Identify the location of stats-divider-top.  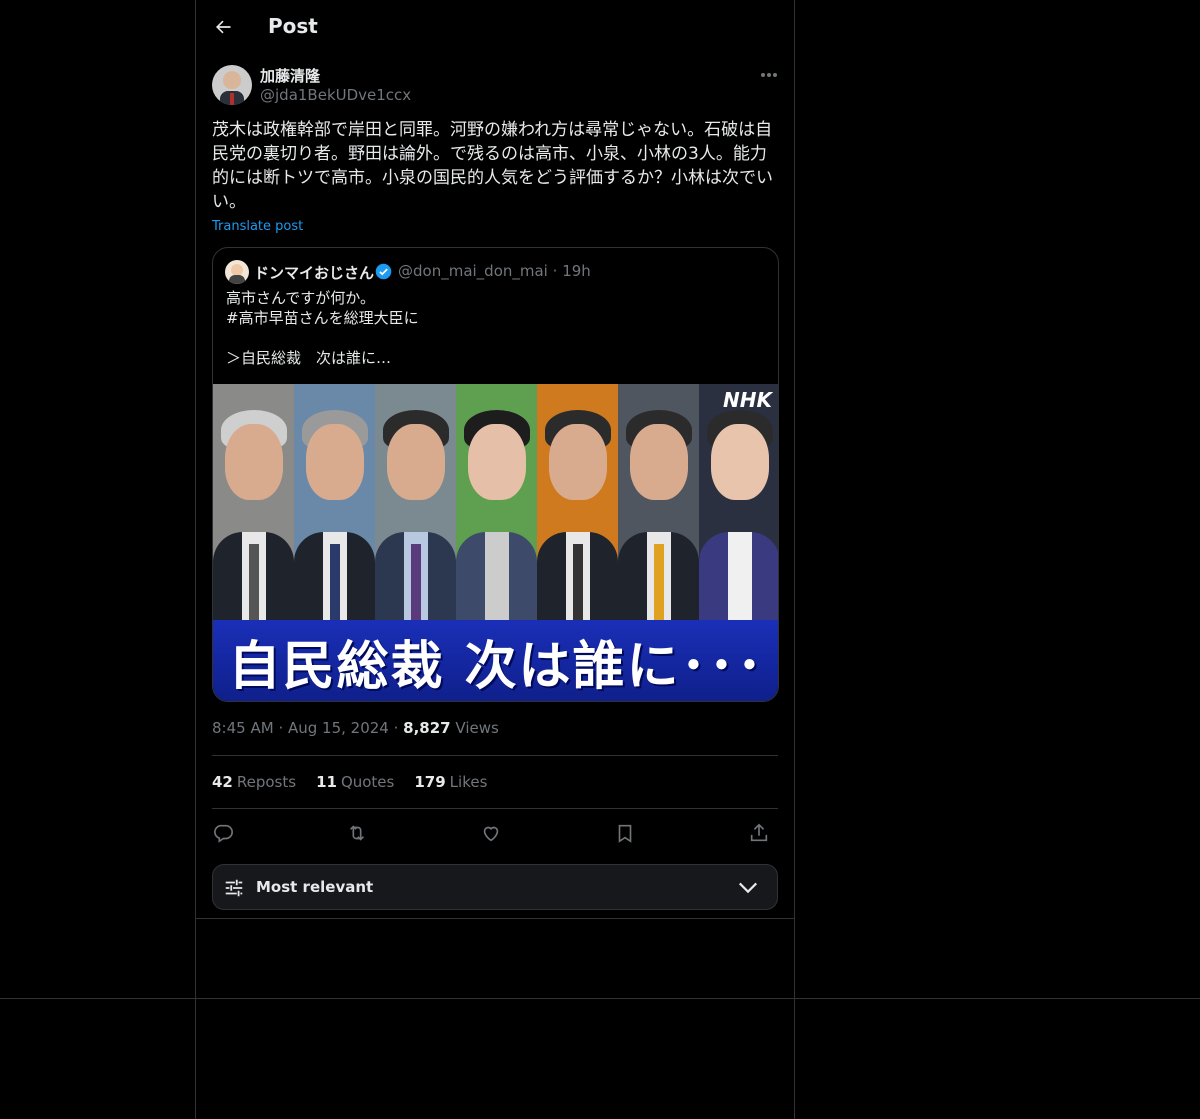
(495, 755).